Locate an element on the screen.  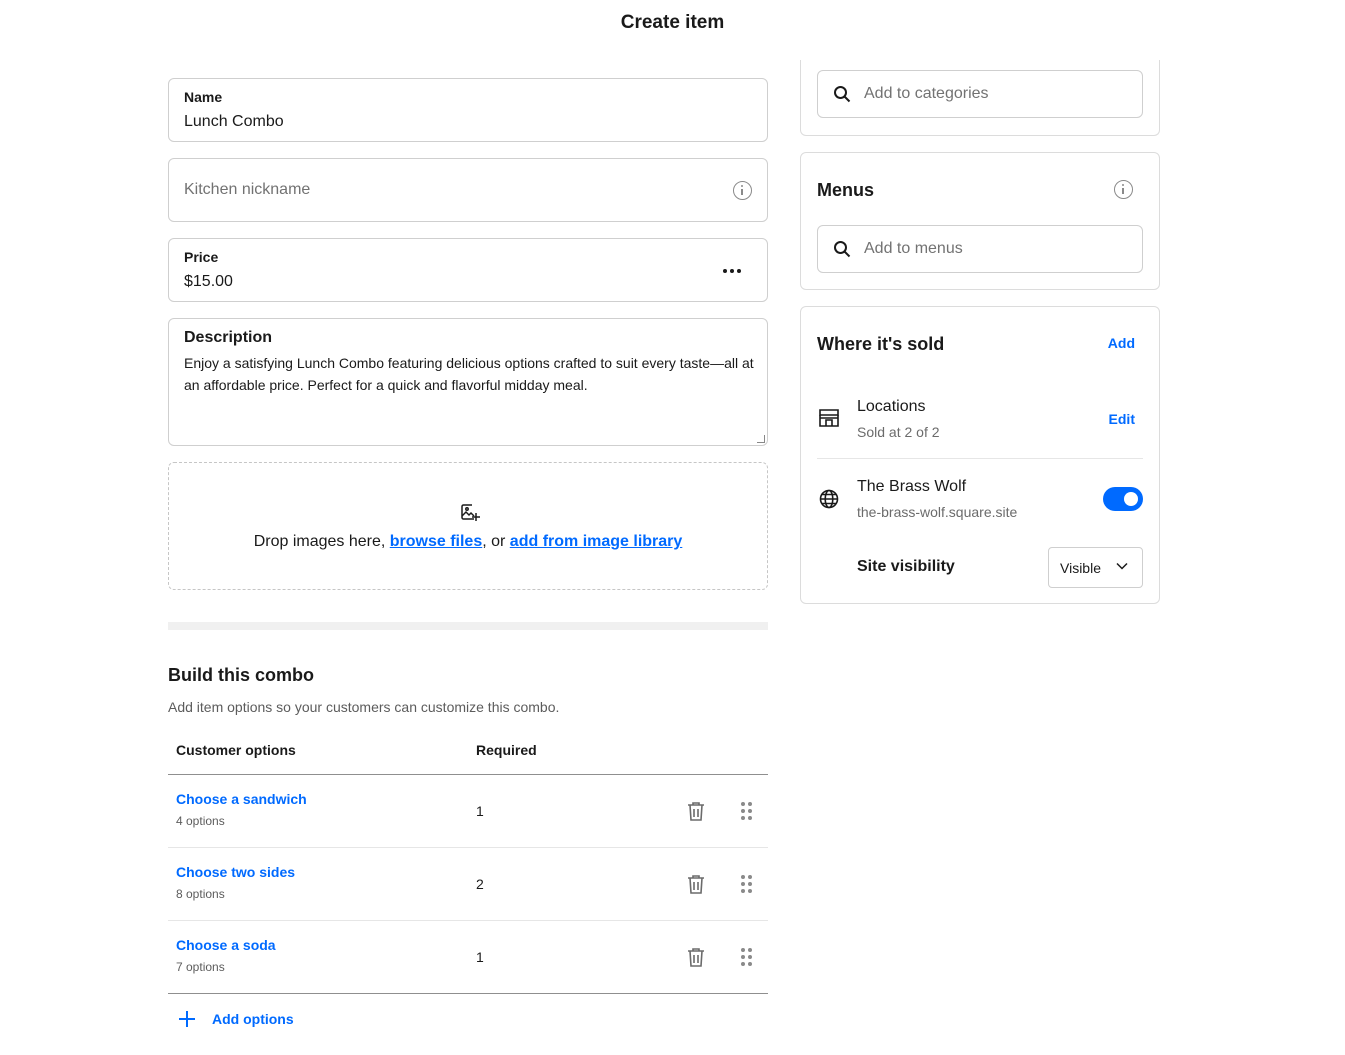
resize-handle is located at coordinates (761, 439).